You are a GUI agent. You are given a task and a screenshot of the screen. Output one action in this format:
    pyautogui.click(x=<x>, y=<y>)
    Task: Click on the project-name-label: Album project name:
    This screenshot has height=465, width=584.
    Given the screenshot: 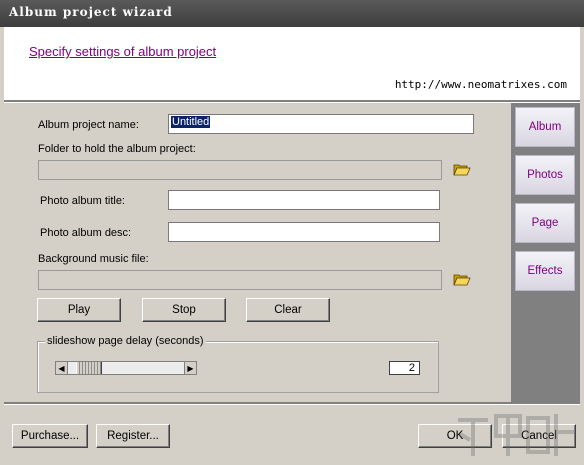 What is the action you would take?
    pyautogui.click(x=88, y=125)
    